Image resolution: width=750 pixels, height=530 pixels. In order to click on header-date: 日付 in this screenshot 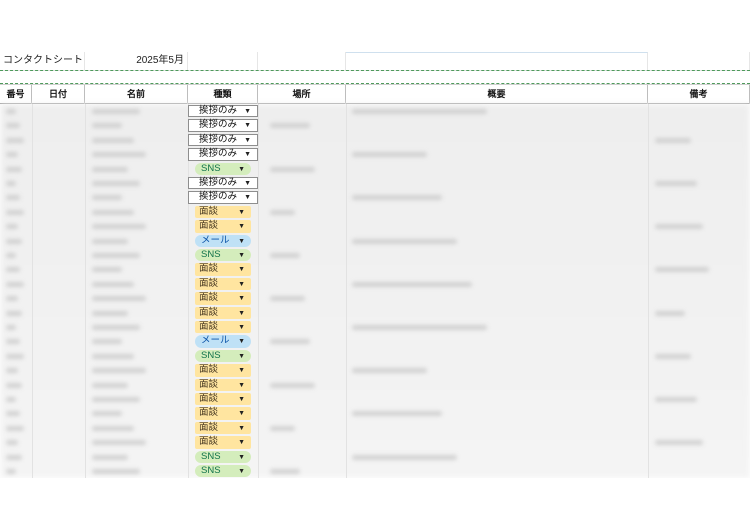, I will do `click(58, 94)`.